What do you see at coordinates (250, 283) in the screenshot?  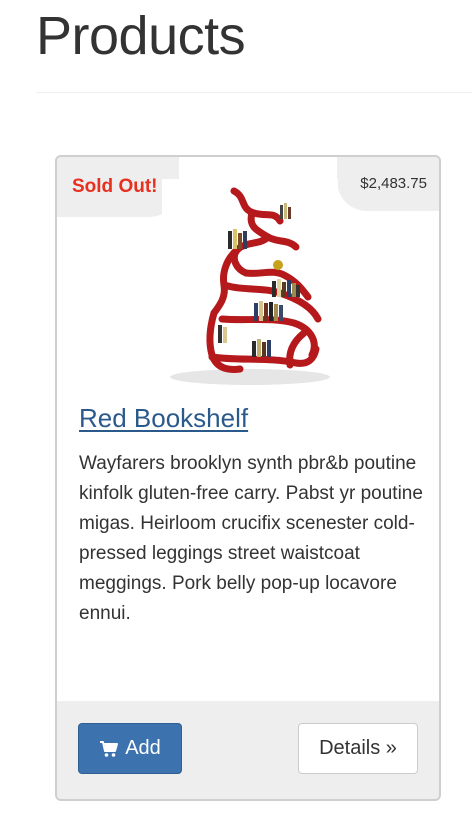 I see `product-image` at bounding box center [250, 283].